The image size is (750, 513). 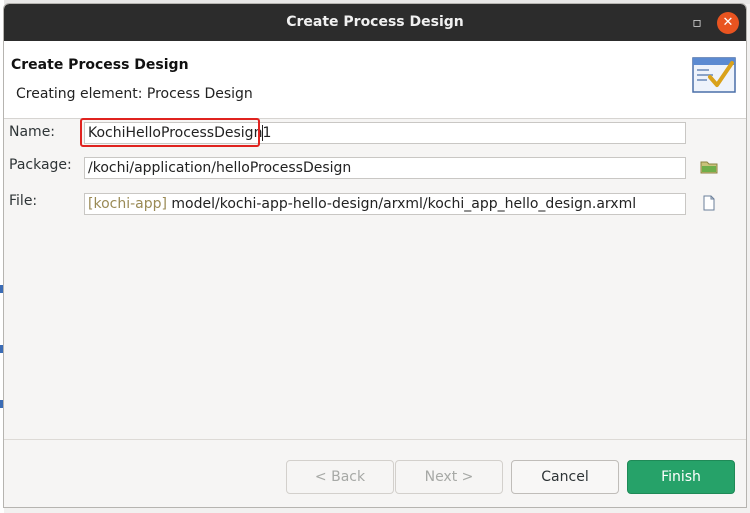 What do you see at coordinates (728, 23) in the screenshot?
I see `close-icon: ✕` at bounding box center [728, 23].